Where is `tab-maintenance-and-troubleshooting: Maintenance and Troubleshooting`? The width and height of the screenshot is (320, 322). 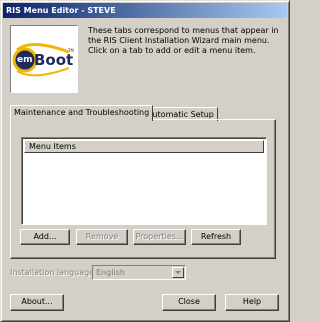
tab-maintenance-and-troubleshooting: Maintenance and Troubleshooting is located at coordinates (82, 113).